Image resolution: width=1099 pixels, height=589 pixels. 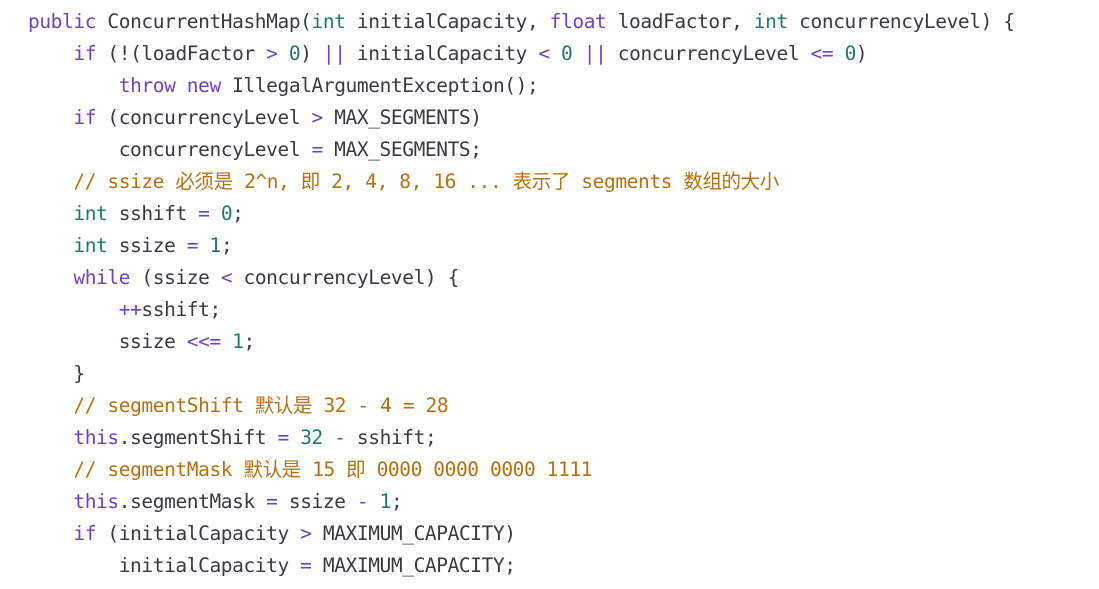 I want to click on code-line: // segmentShift 默认是 32 - 4 = 28, so click(x=238, y=406).